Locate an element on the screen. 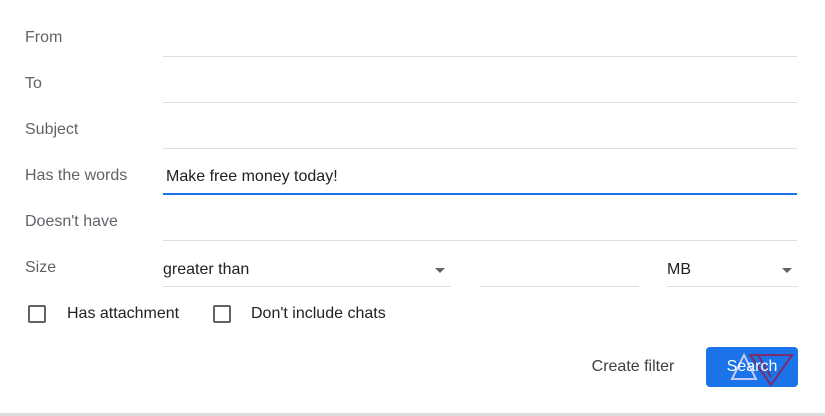 Image resolution: width=825 pixels, height=416 pixels. size-row: Size greater than MB is located at coordinates (412, 268).